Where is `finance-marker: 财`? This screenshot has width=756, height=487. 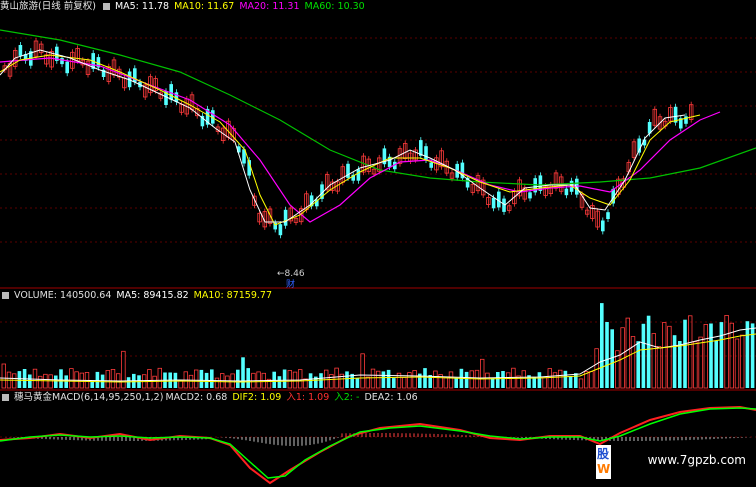 finance-marker: 财 is located at coordinates (290, 283).